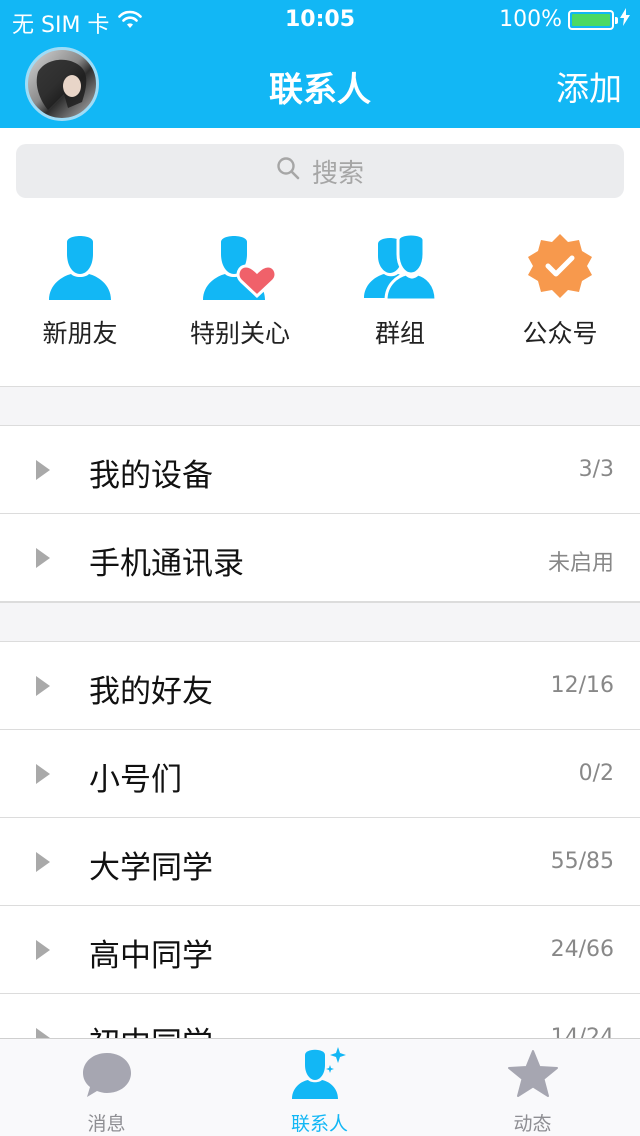  I want to click on quick-label-special-care: 特别关心, so click(239, 333).